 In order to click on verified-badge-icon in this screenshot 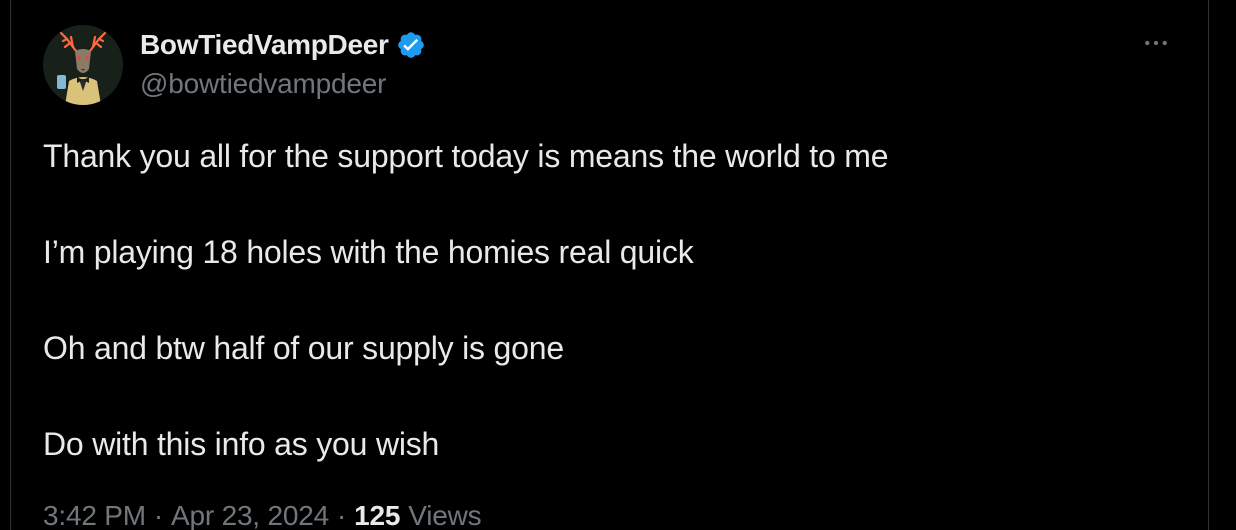, I will do `click(411, 45)`.